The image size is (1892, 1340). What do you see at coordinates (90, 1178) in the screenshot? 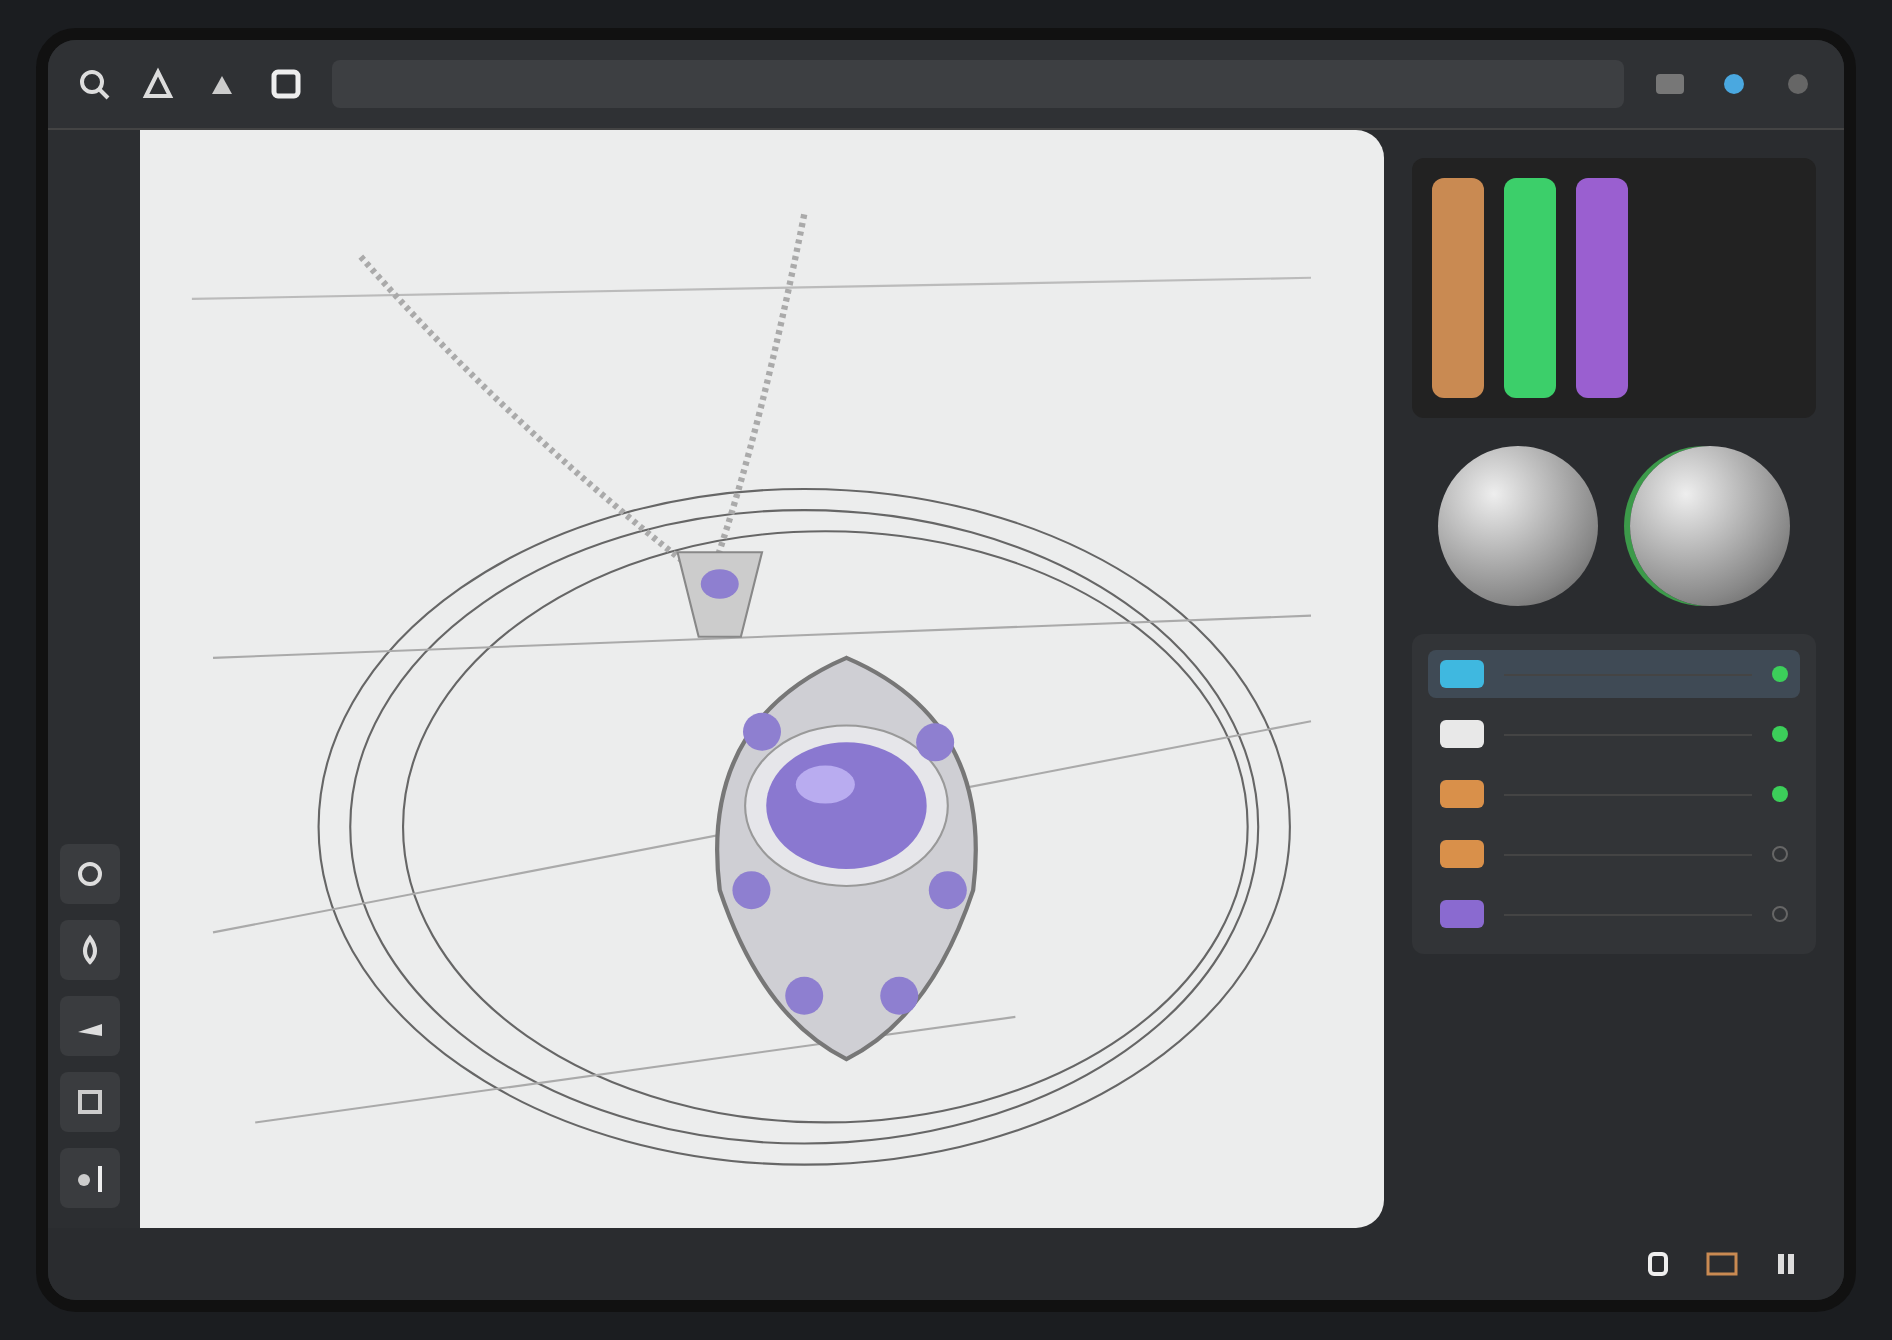
I see `slider-icon` at bounding box center [90, 1178].